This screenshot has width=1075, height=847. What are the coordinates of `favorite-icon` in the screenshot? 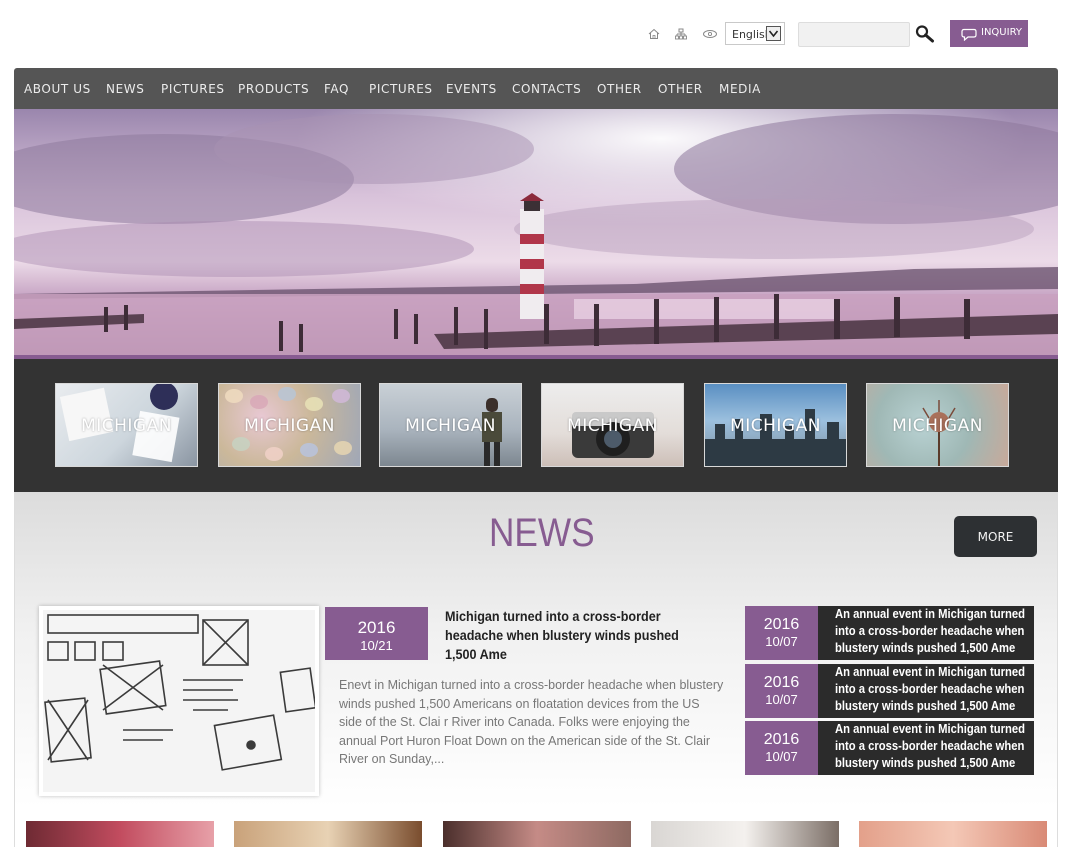 It's located at (709, 34).